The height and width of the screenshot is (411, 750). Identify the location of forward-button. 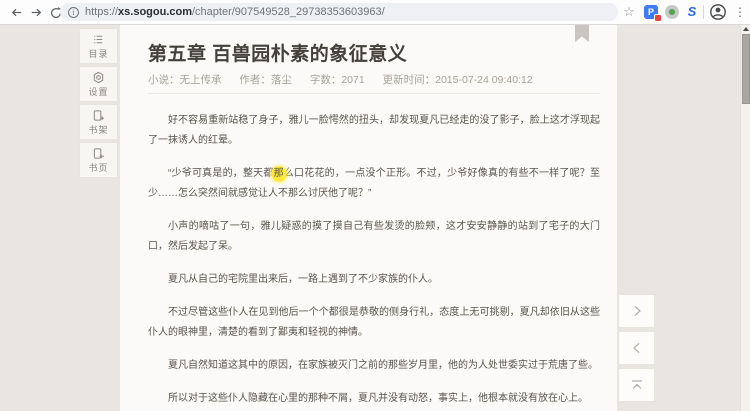
(36, 12).